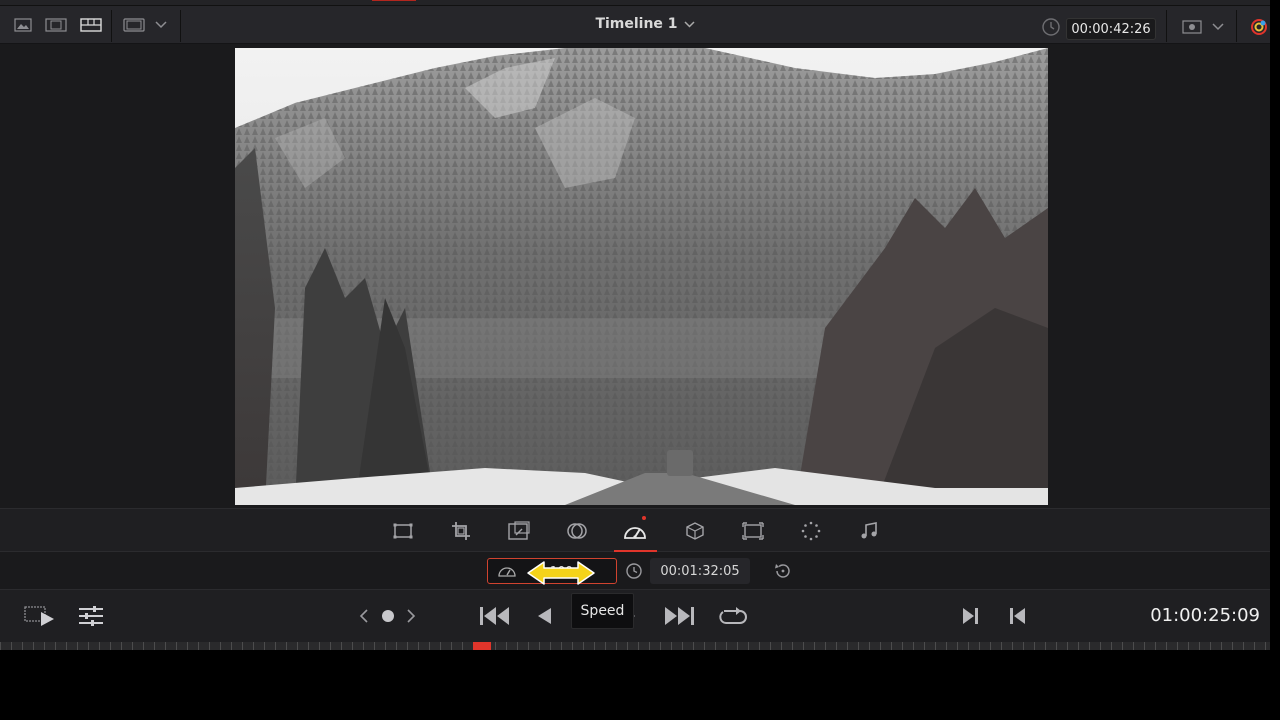 This screenshot has height=720, width=1280. Describe the element at coordinates (56, 25) in the screenshot. I see `filmstrip-icon` at that location.